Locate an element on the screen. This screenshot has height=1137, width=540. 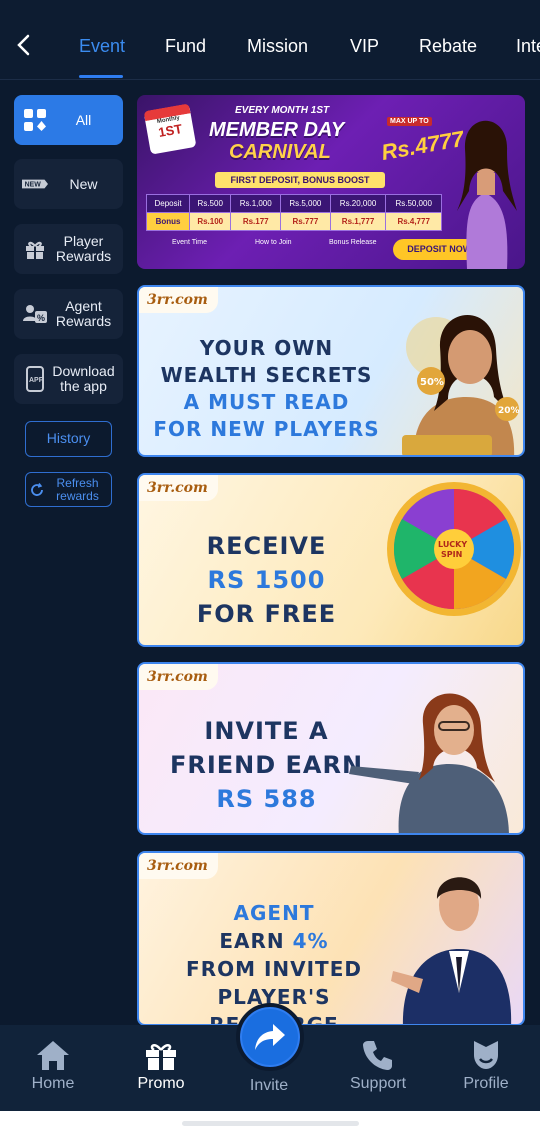
sidebar-item-player-rewards: Player Rewards is located at coordinates (68, 249).